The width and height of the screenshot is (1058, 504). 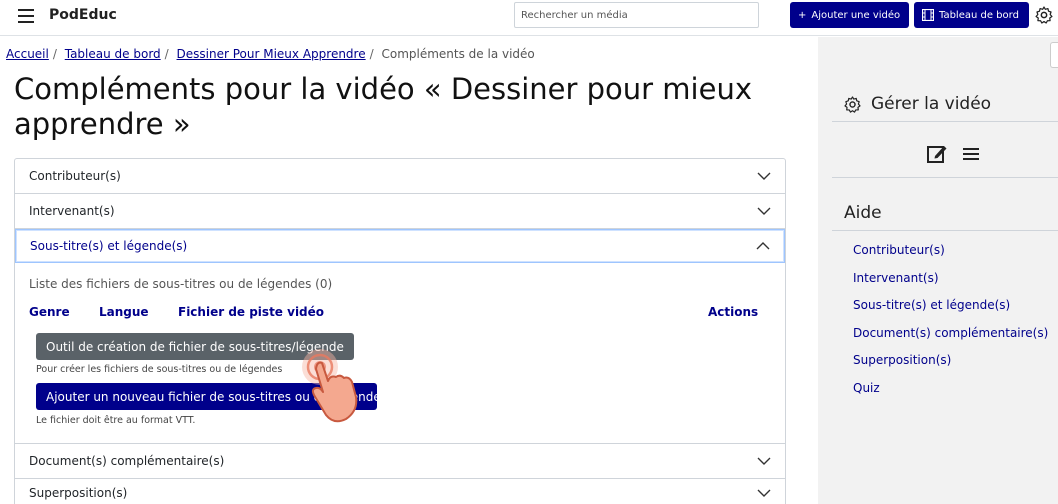 I want to click on col-actions: Actions, so click(x=733, y=312).